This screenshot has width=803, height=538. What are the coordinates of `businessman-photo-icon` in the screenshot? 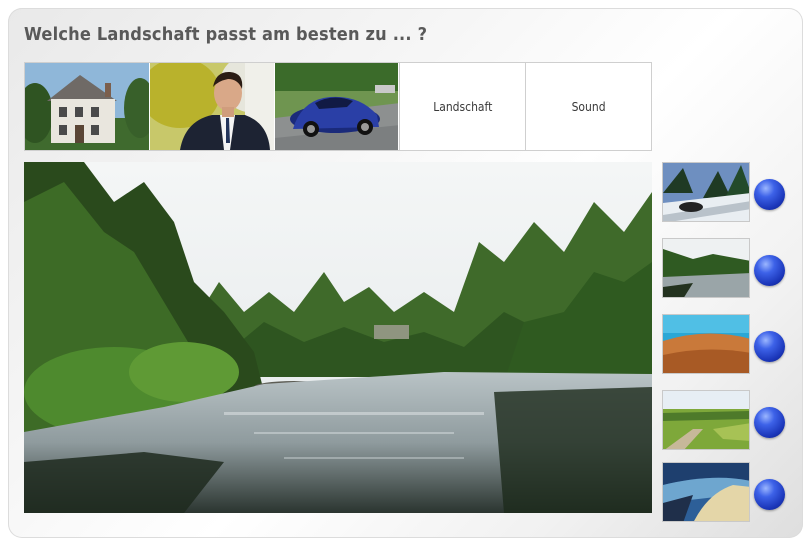 It's located at (211, 106).